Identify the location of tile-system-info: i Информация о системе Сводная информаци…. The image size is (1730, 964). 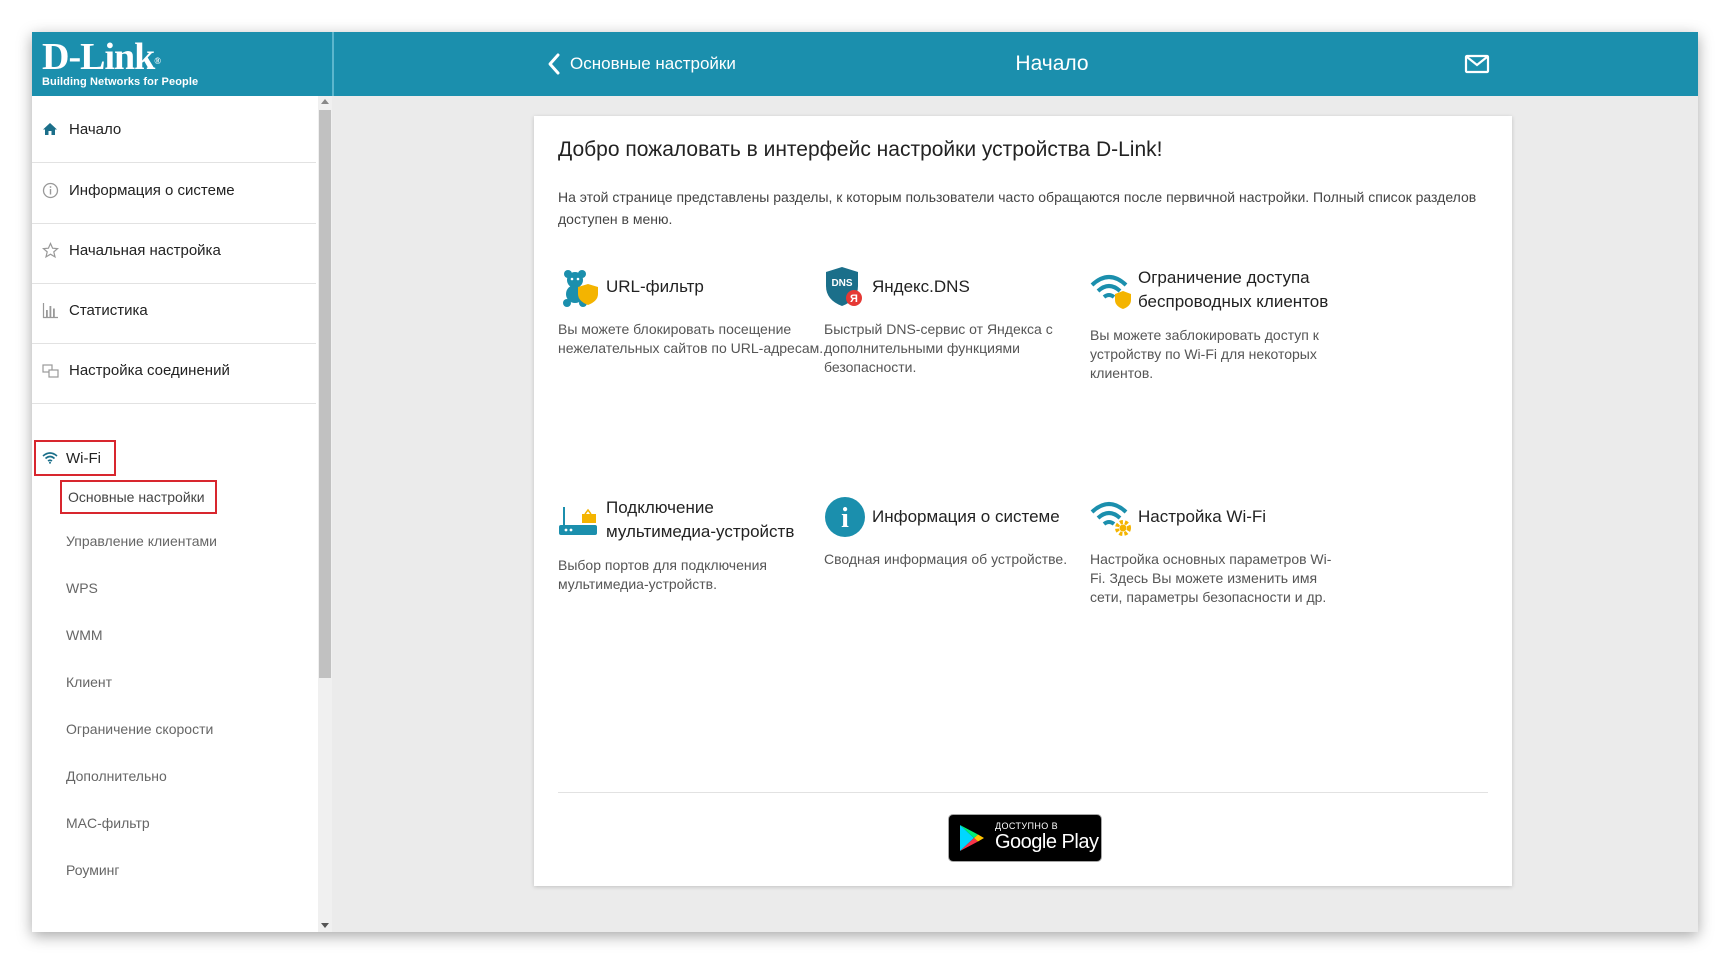
(959, 532).